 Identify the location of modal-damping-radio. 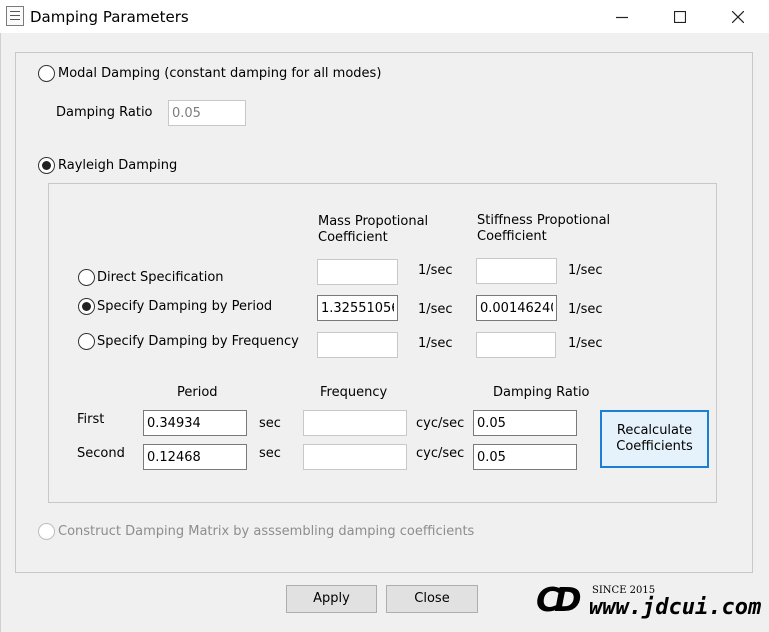
(46, 73).